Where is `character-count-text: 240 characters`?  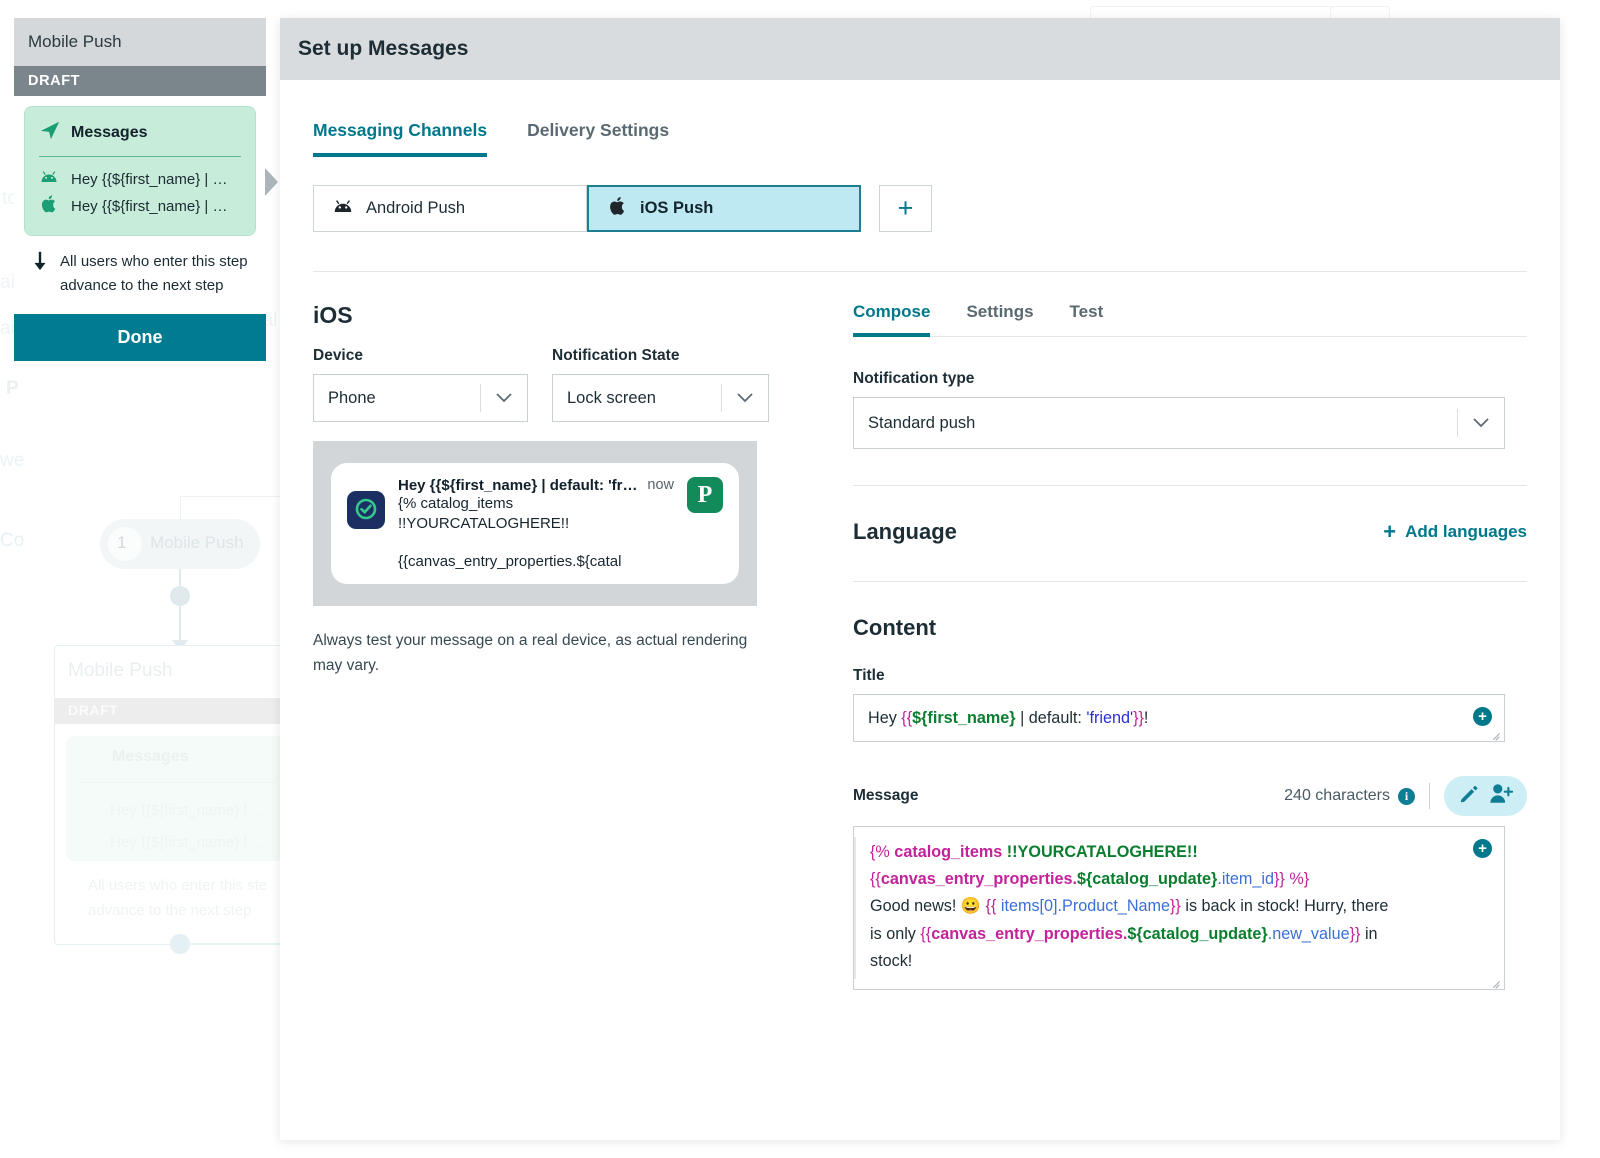 character-count-text: 240 characters is located at coordinates (1337, 795).